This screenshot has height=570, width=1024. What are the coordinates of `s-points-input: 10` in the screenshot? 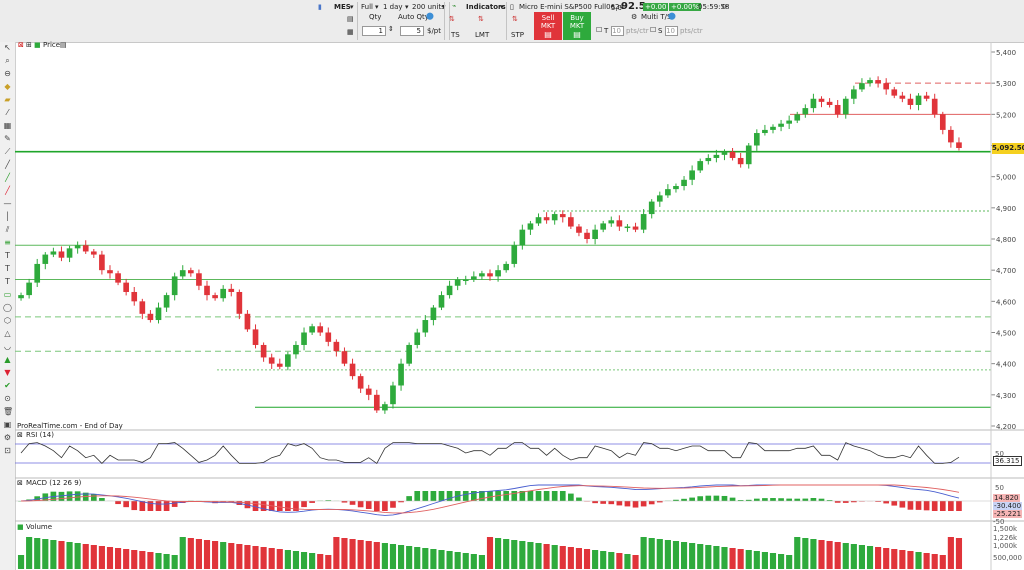 It's located at (671, 31).